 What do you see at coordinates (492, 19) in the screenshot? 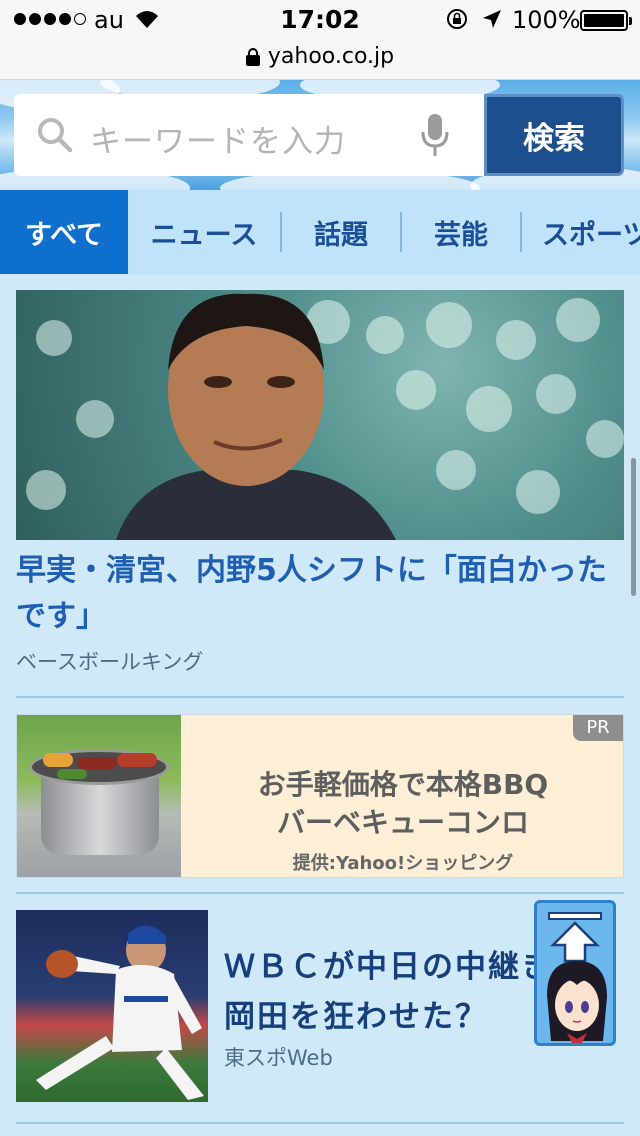
I see `location-arrow-icon` at bounding box center [492, 19].